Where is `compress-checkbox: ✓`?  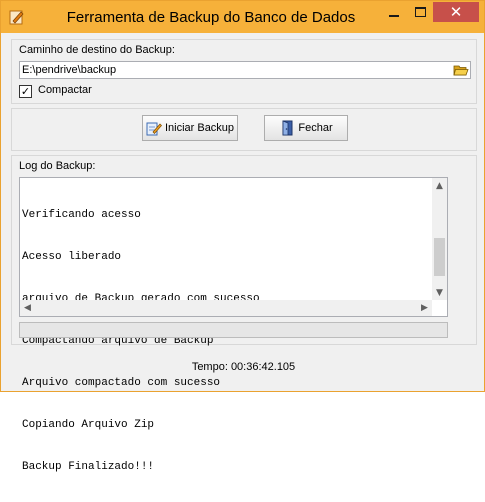 compress-checkbox: ✓ is located at coordinates (25, 91).